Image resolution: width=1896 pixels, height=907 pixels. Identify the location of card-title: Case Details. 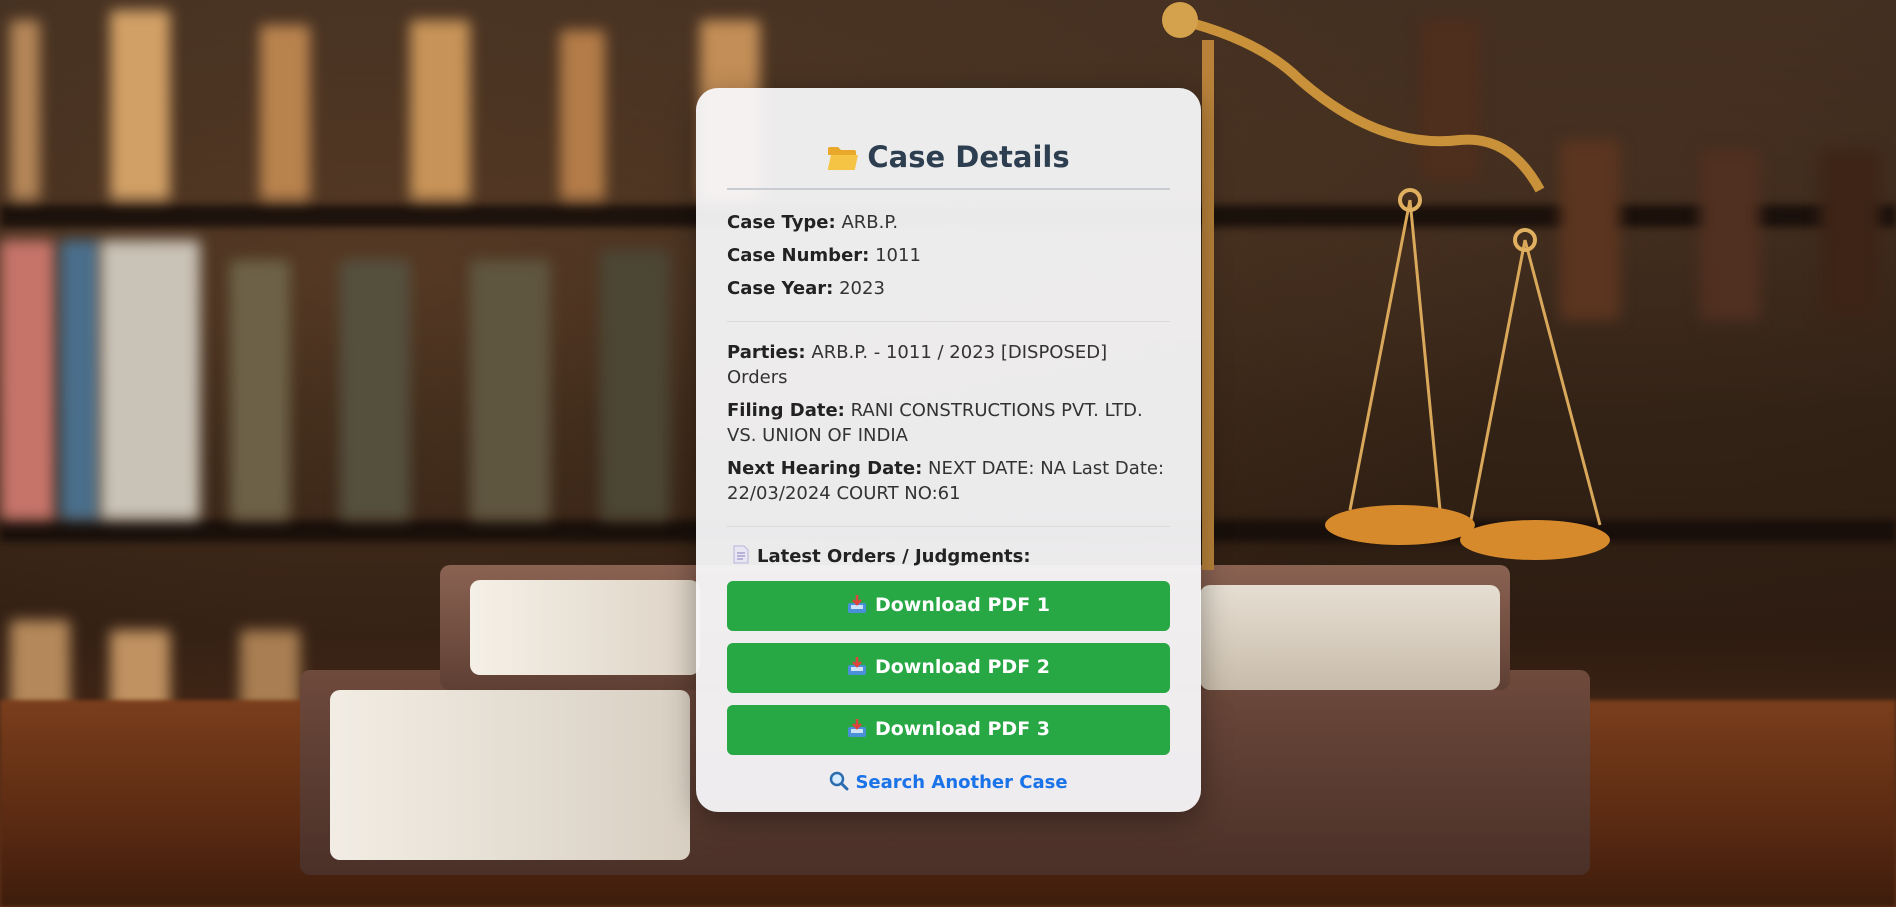
(948, 165).